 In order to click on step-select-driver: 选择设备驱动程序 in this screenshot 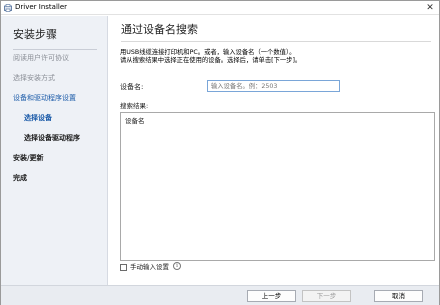, I will do `click(52, 138)`.